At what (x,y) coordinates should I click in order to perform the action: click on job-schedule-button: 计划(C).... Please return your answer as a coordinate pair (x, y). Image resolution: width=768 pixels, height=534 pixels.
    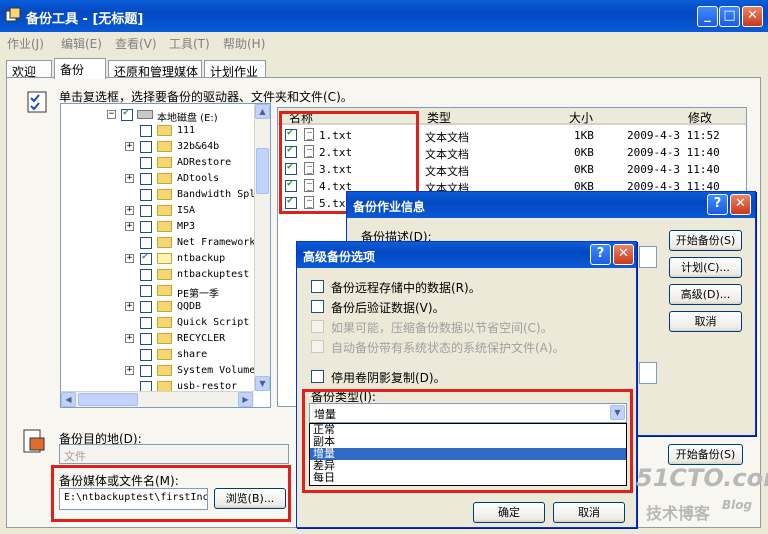
    Looking at the image, I should click on (705, 267).